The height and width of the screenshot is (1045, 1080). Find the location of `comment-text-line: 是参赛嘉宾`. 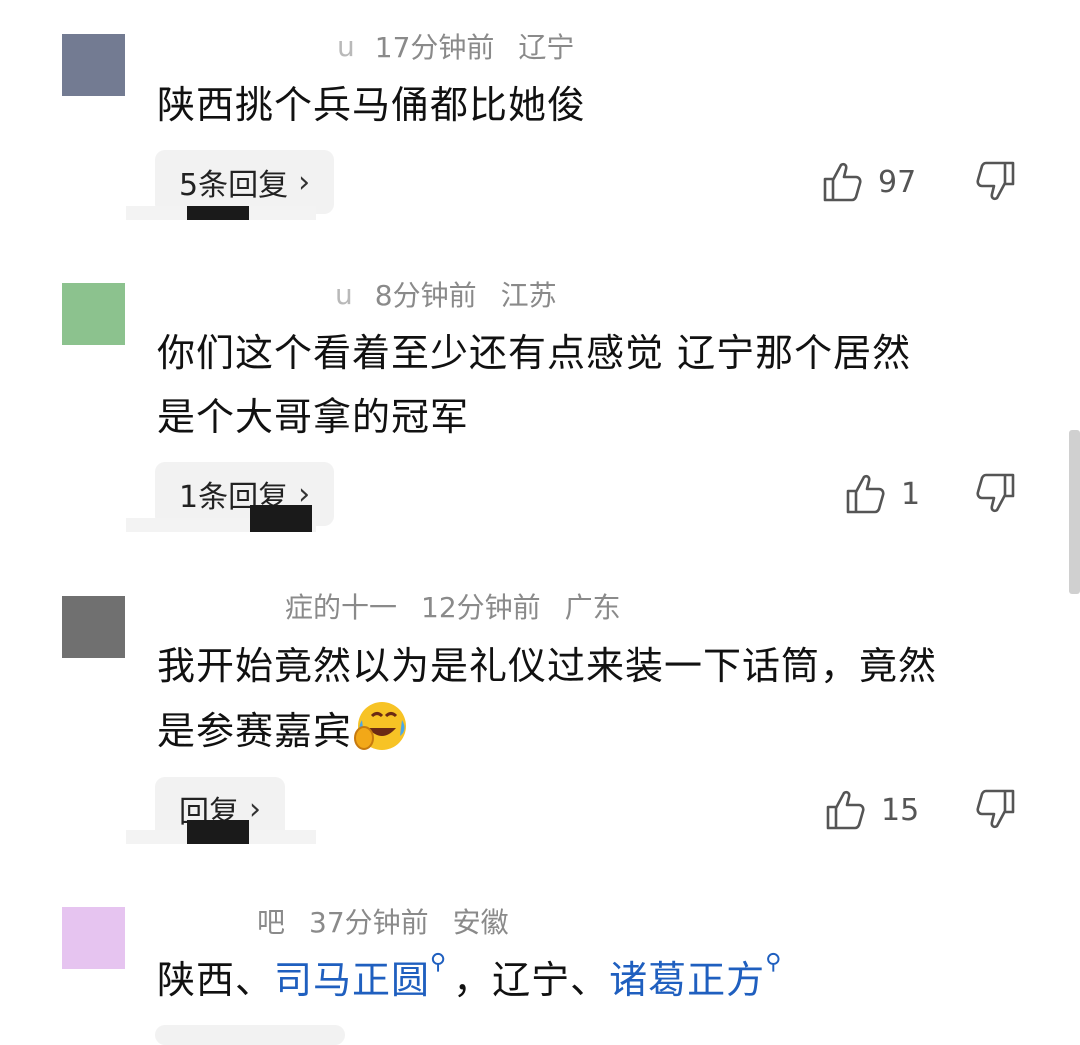

comment-text-line: 是参赛嘉宾 is located at coordinates (597, 730).